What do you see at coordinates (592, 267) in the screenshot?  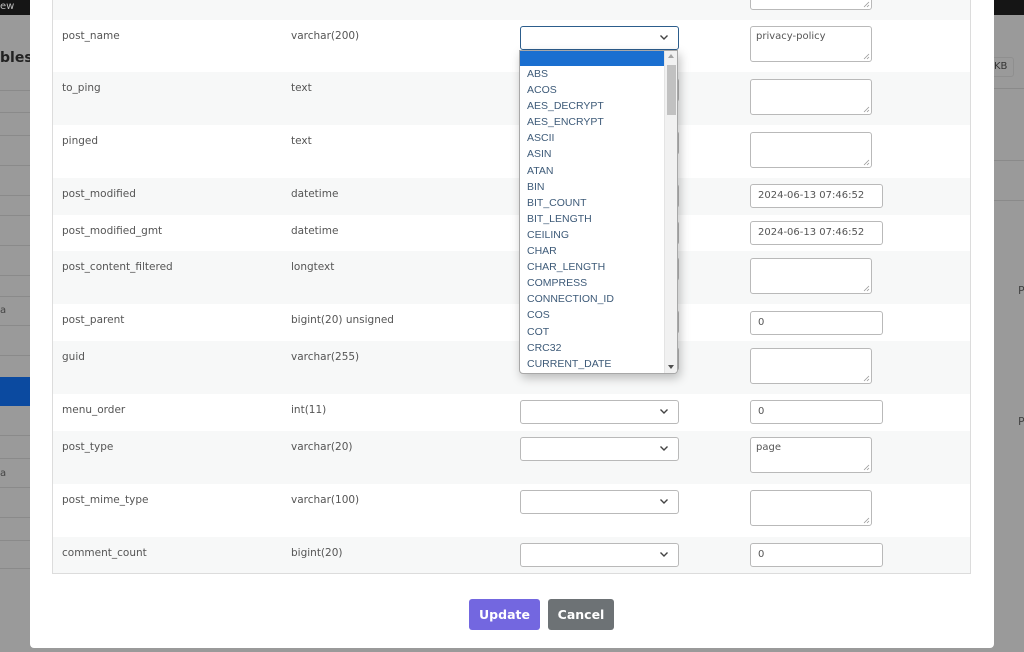 I see `dropdown-option: CHAR_LENGTH` at bounding box center [592, 267].